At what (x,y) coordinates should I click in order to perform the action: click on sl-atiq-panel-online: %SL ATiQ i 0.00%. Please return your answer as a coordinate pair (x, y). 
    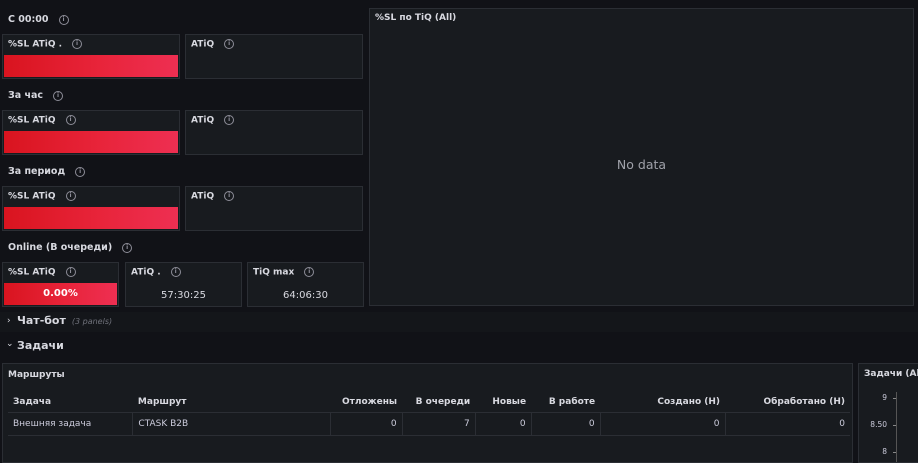
    Looking at the image, I should click on (60, 284).